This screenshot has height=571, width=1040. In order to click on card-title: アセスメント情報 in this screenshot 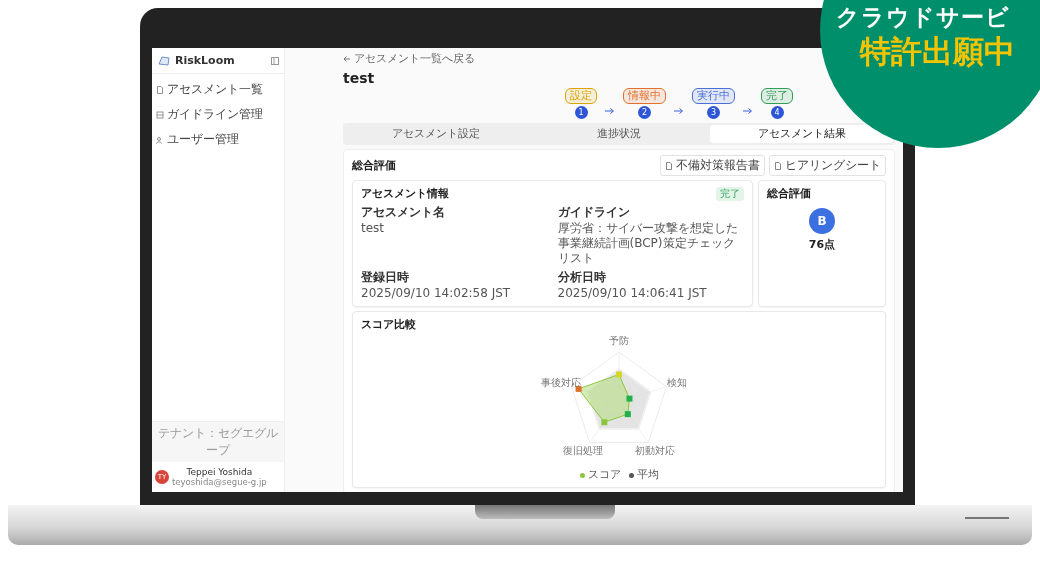, I will do `click(405, 193)`.